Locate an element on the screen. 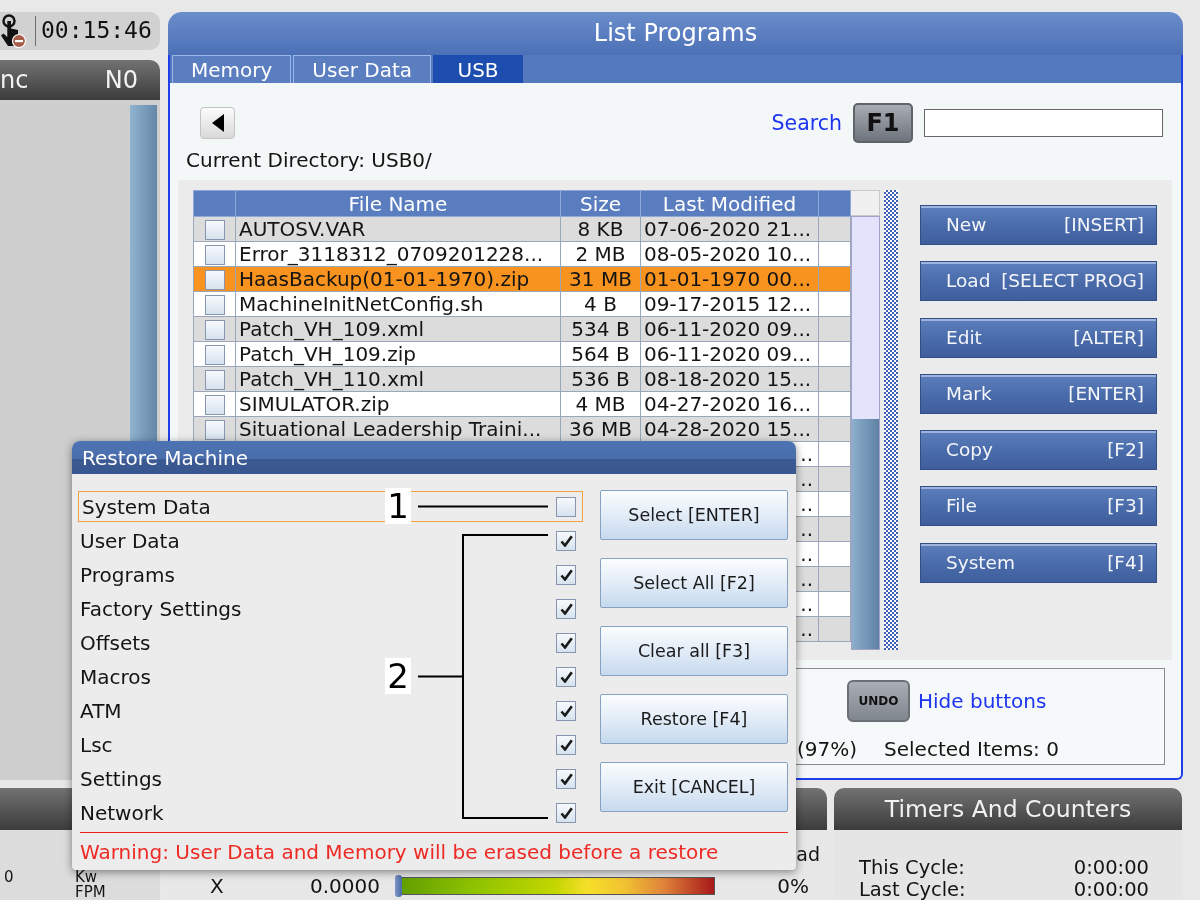 Image resolution: width=1200 pixels, height=900 pixels. list-item: ATM is located at coordinates (100, 710).